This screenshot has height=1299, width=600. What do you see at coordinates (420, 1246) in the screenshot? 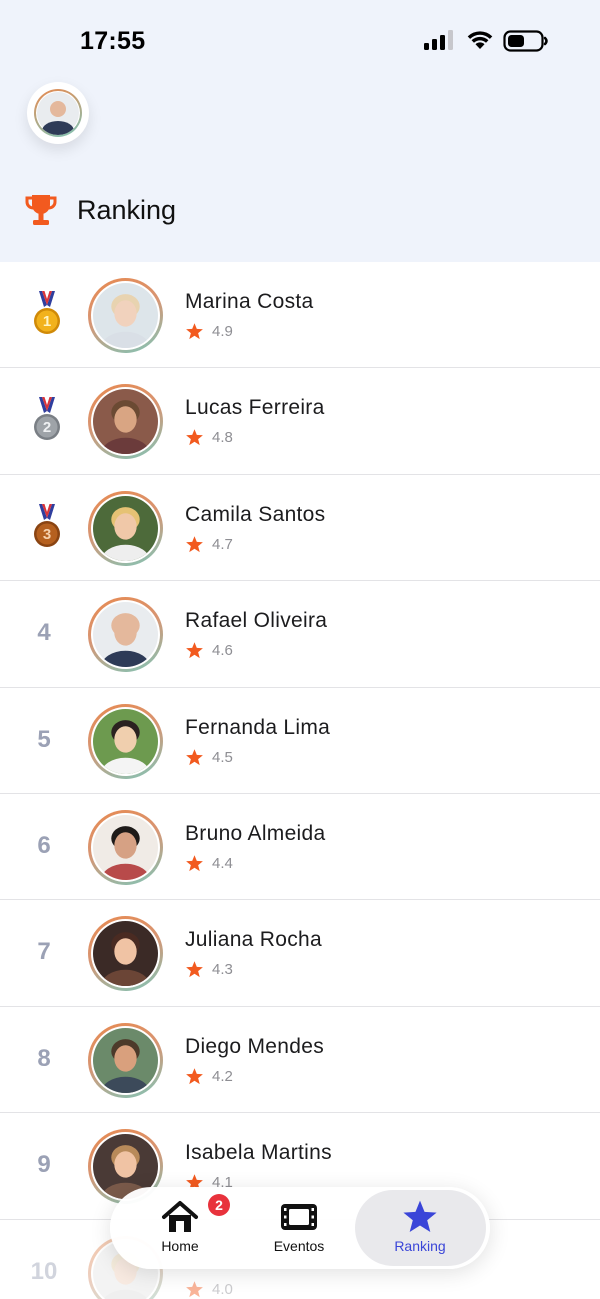
I see `tab-ranking-label: Ranking` at bounding box center [420, 1246].